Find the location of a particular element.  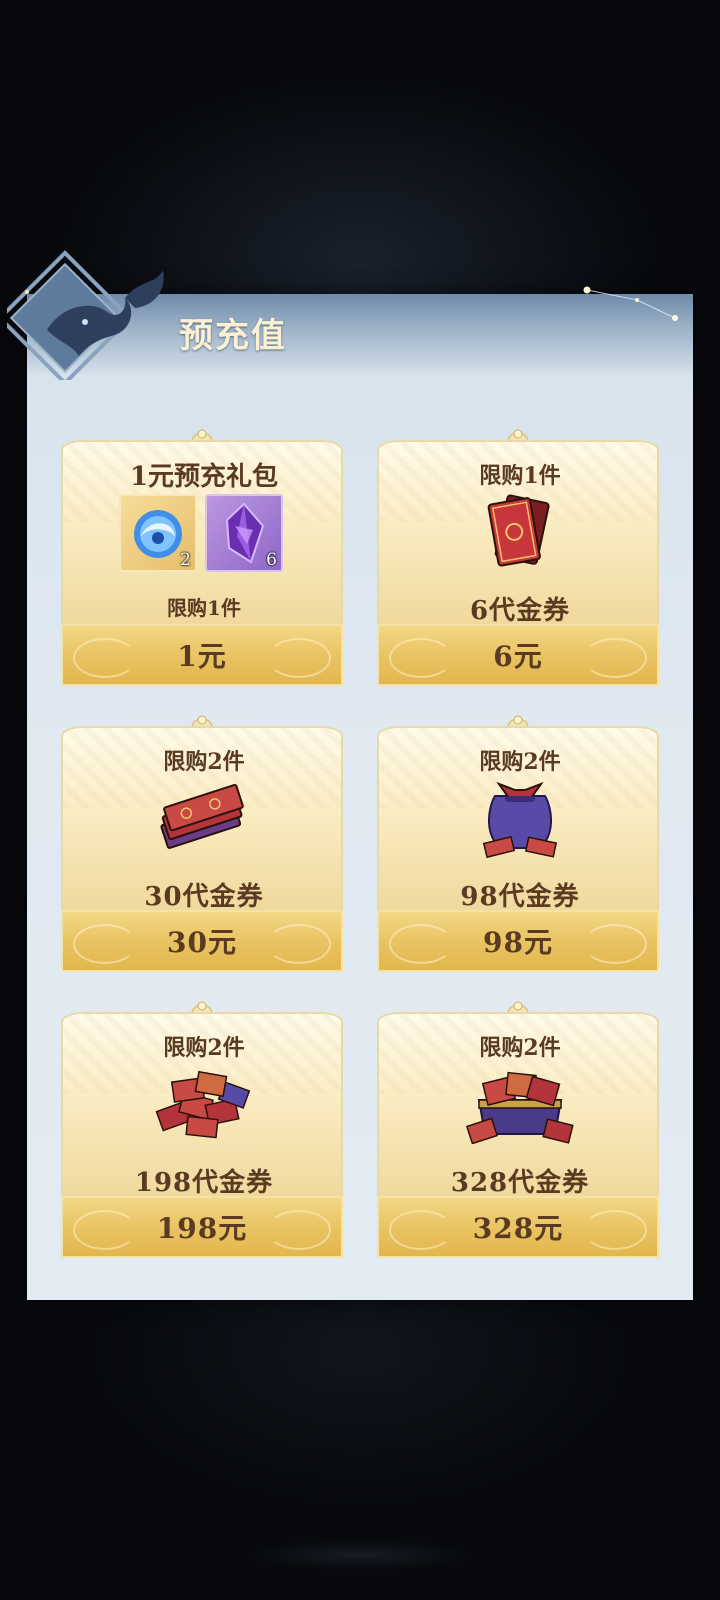

card-body: 1元预充礼包 2 6 限购1件 is located at coordinates (202, 532).